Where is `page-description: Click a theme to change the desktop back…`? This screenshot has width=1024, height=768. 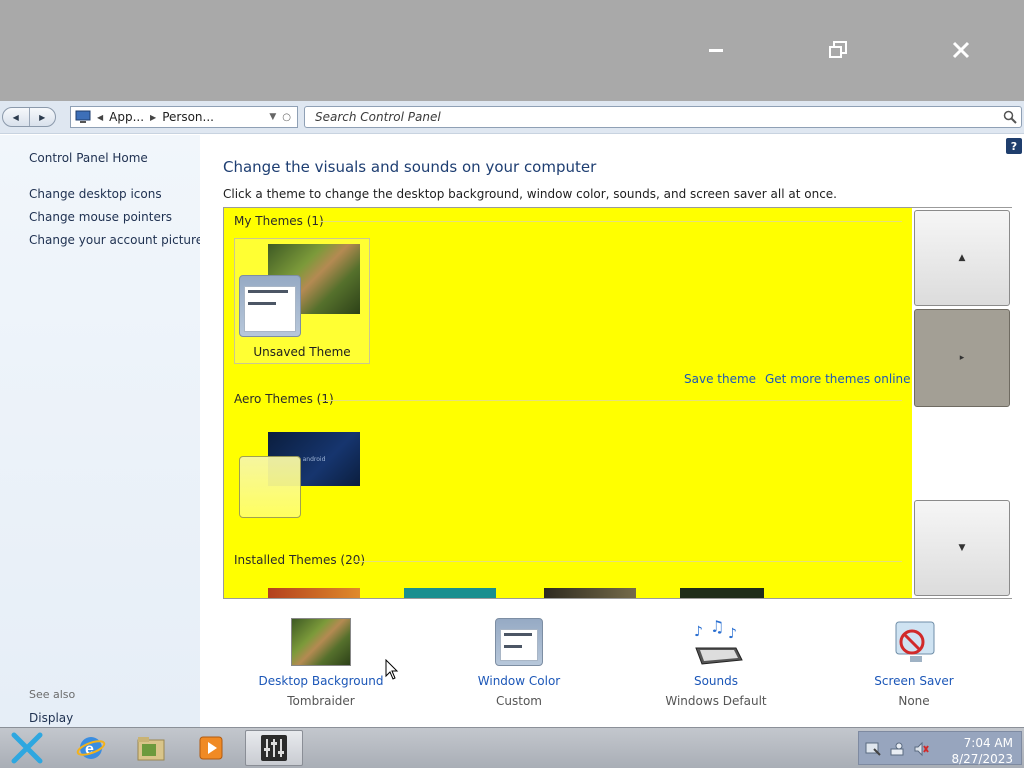 page-description: Click a theme to change the desktop back… is located at coordinates (530, 194).